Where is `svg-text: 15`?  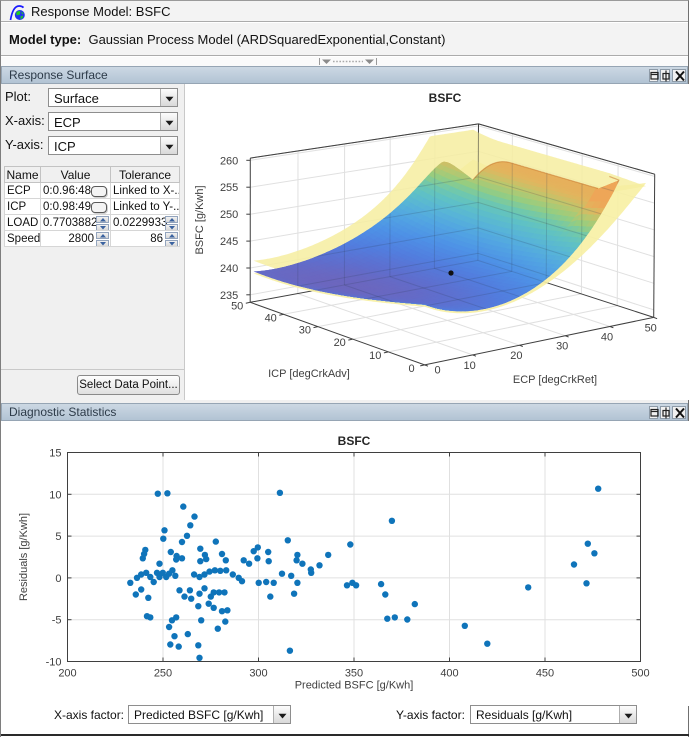 svg-text: 15 is located at coordinates (55, 454).